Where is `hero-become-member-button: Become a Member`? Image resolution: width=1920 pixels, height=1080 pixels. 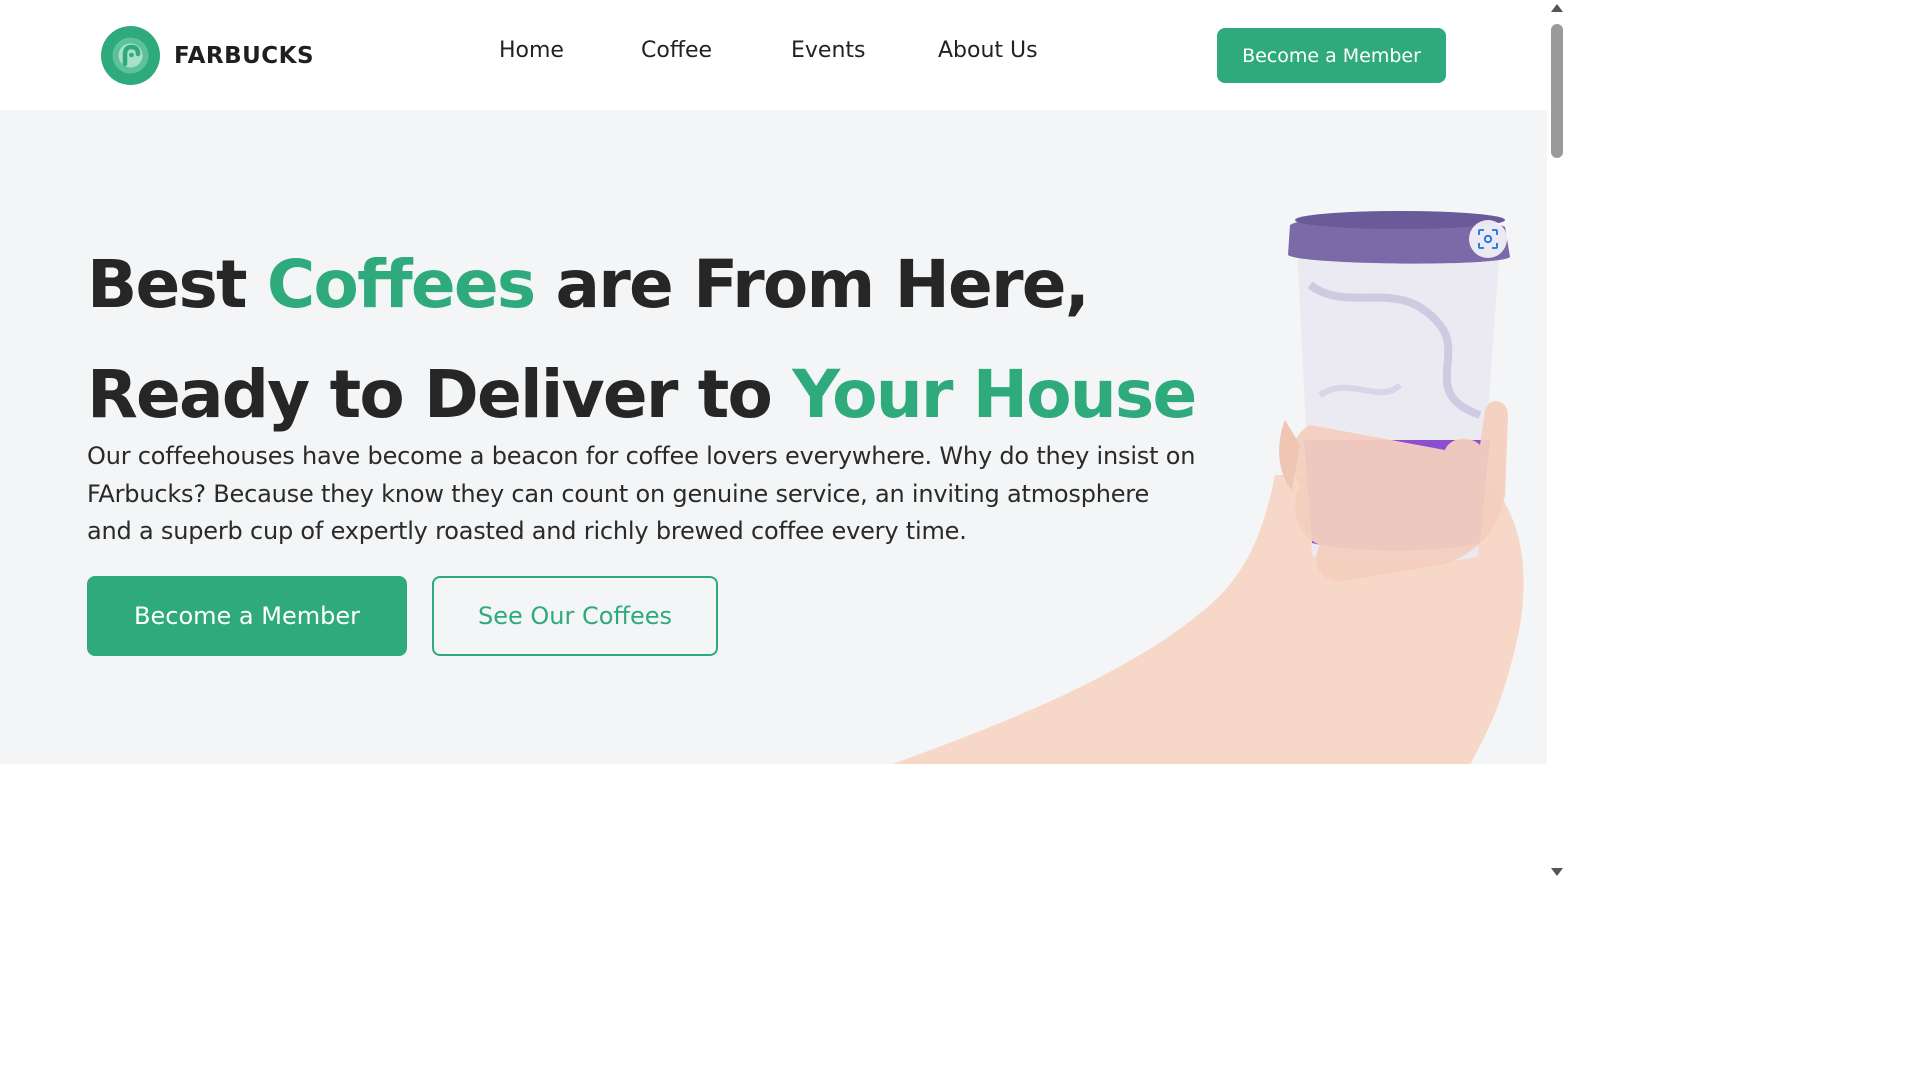
hero-become-member-button: Become a Member is located at coordinates (247, 616).